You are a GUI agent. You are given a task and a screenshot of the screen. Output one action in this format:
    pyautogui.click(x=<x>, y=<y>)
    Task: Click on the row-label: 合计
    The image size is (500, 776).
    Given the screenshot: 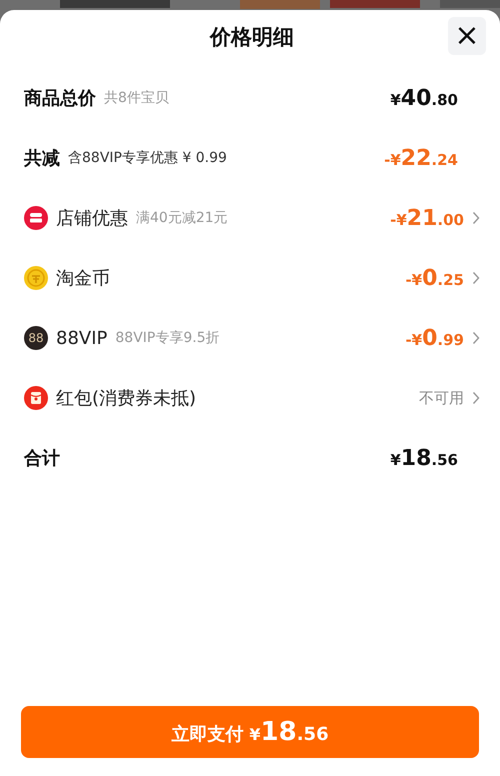 What is the action you would take?
    pyautogui.click(x=42, y=458)
    